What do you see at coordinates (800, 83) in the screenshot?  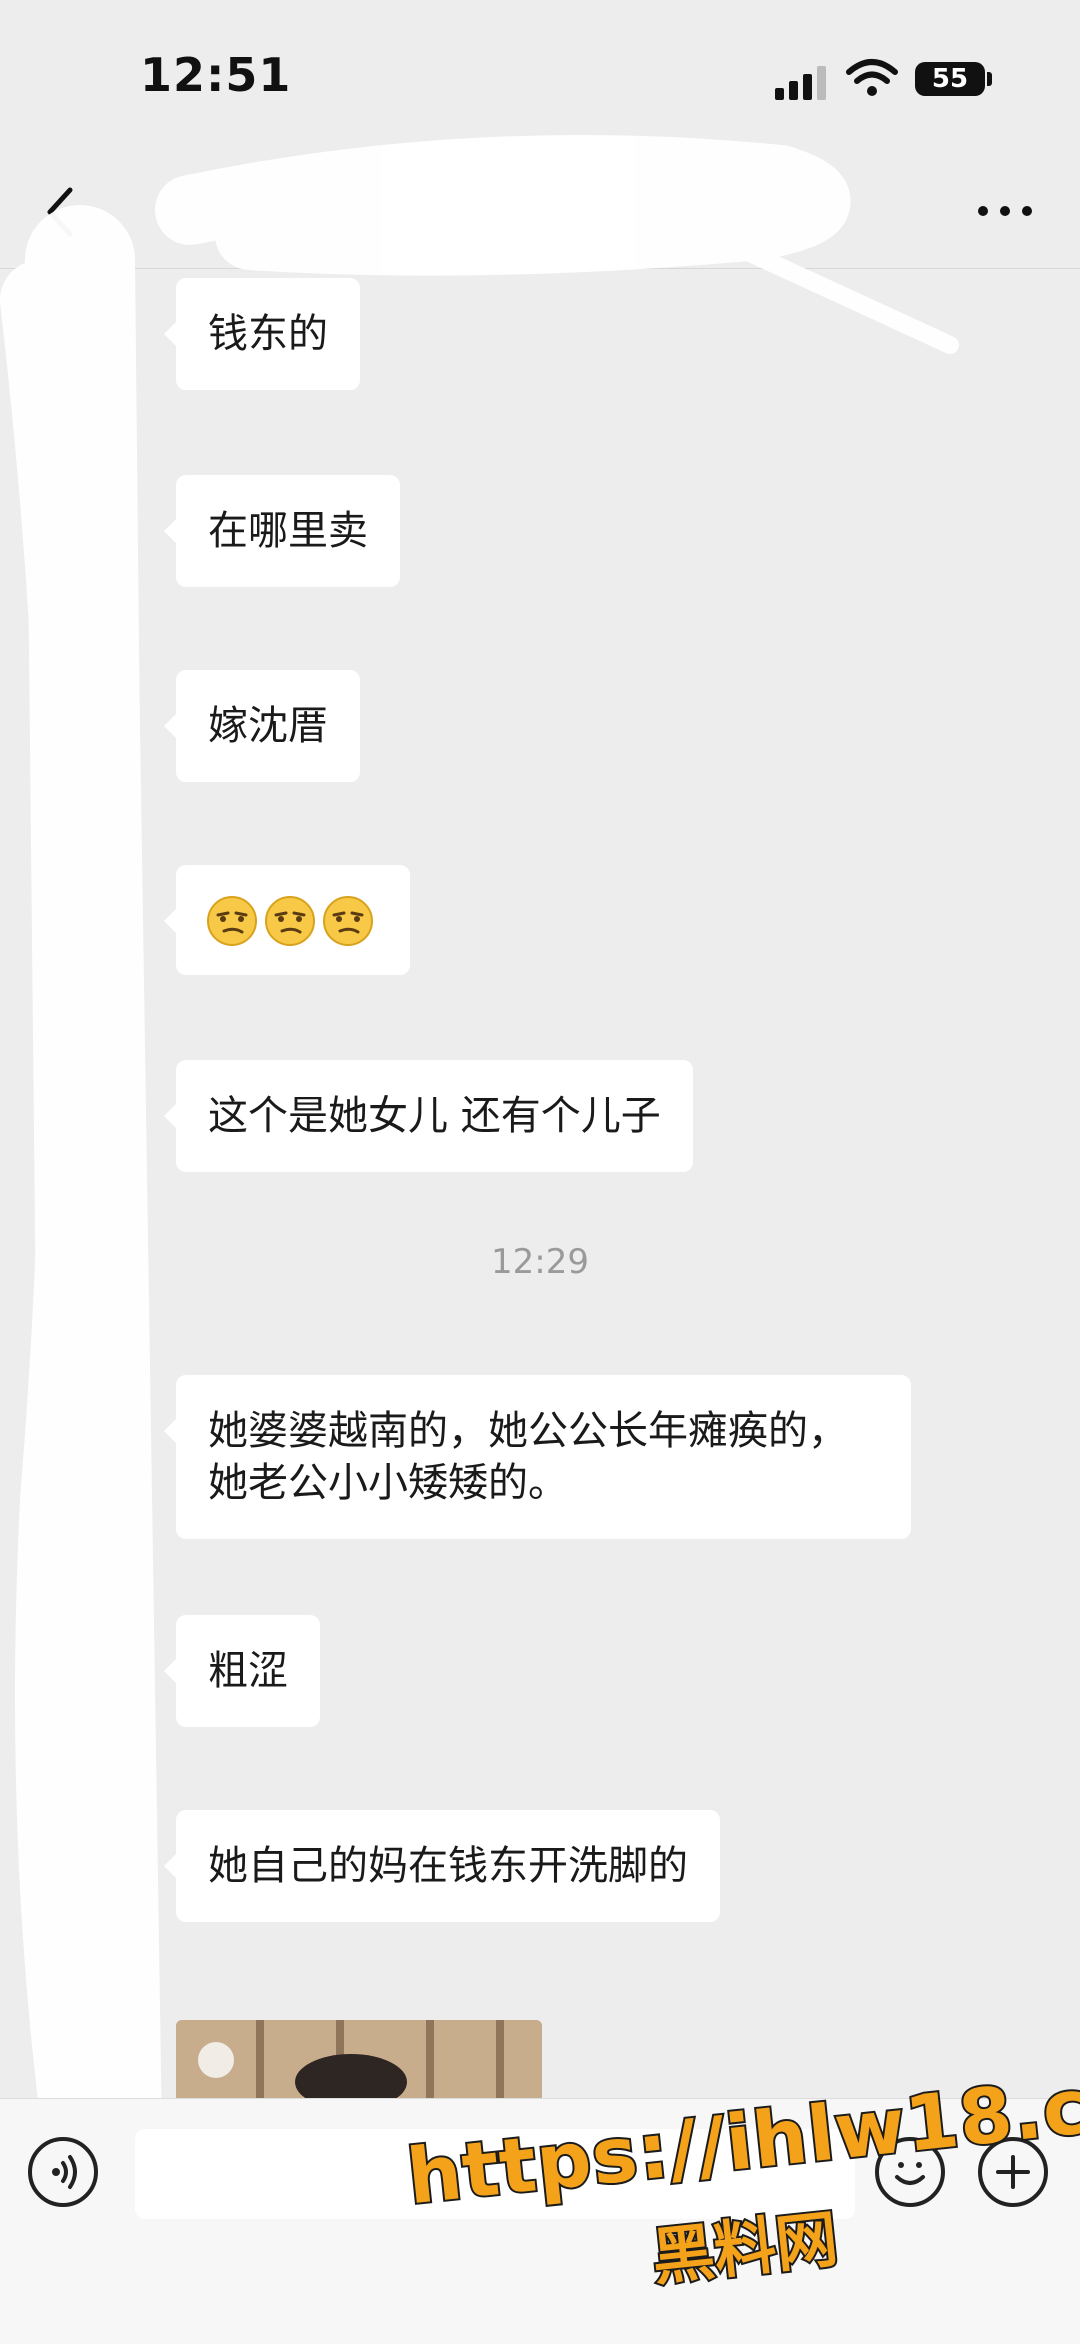 I see `signal-icon` at bounding box center [800, 83].